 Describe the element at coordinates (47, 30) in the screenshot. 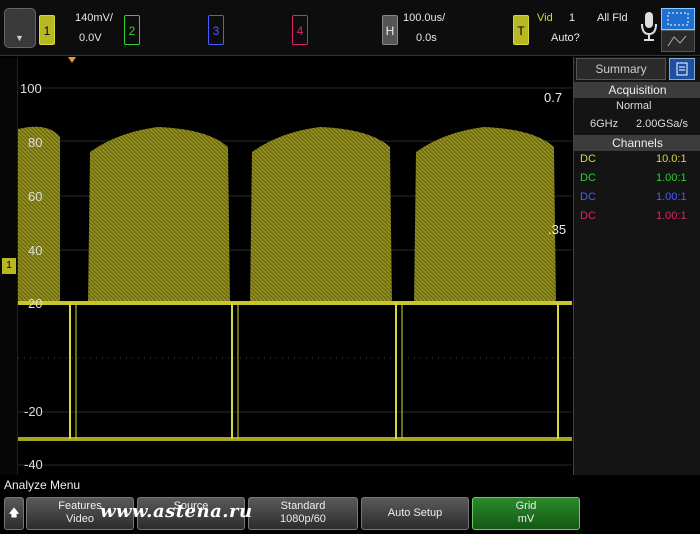

I see `channel-1-button: 1` at that location.